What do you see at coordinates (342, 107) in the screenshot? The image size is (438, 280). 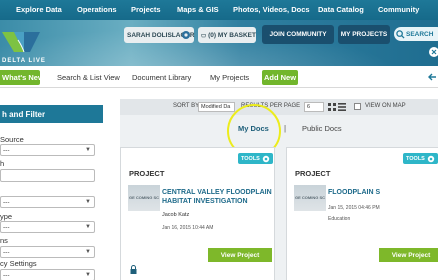 I see `list-view-icon` at bounding box center [342, 107].